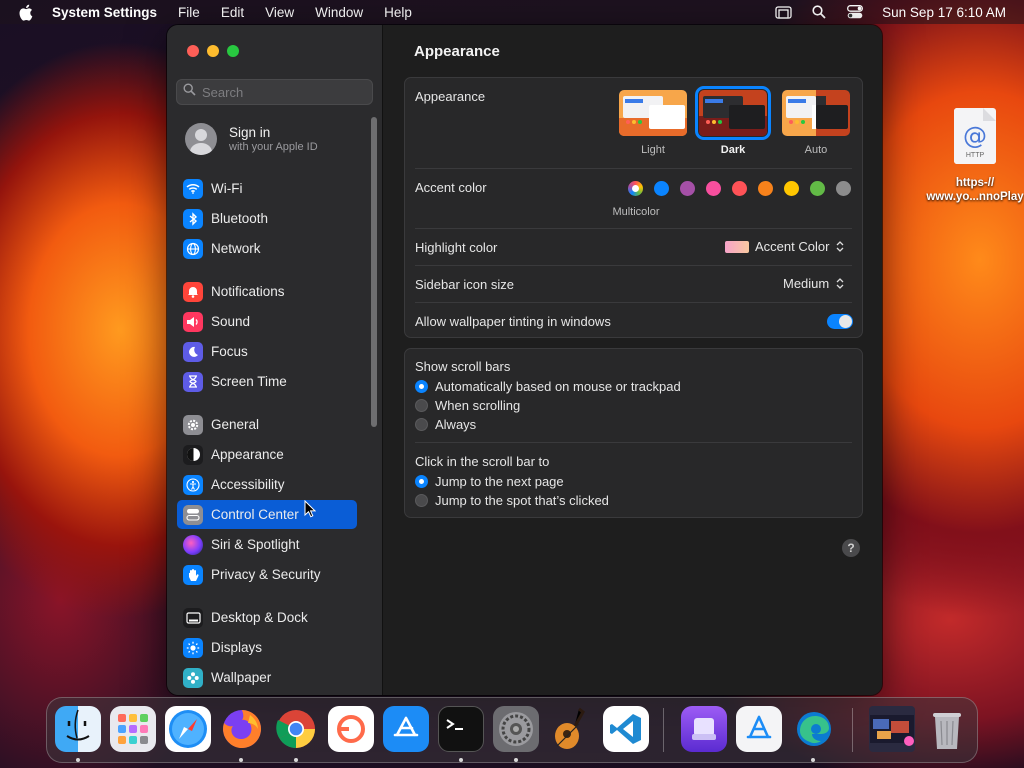 This screenshot has height=768, width=1024. I want to click on signin-title: Sign in, so click(250, 132).